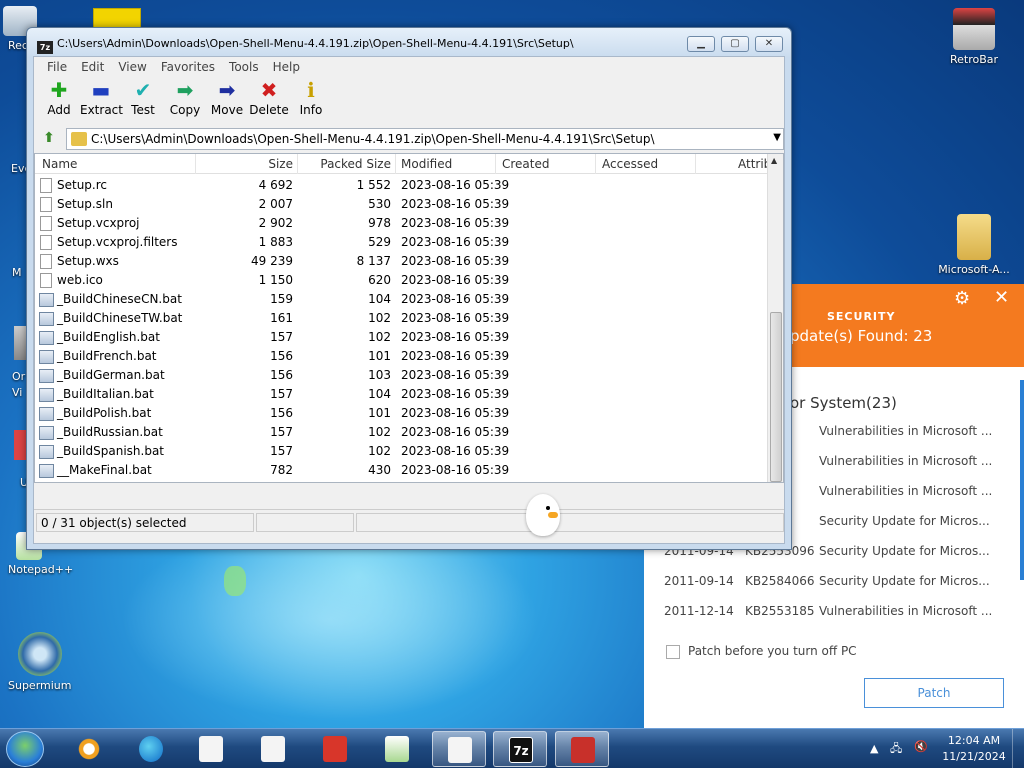 Image resolution: width=1024 pixels, height=768 pixels. I want to click on info-button: ℹ Info, so click(311, 100).